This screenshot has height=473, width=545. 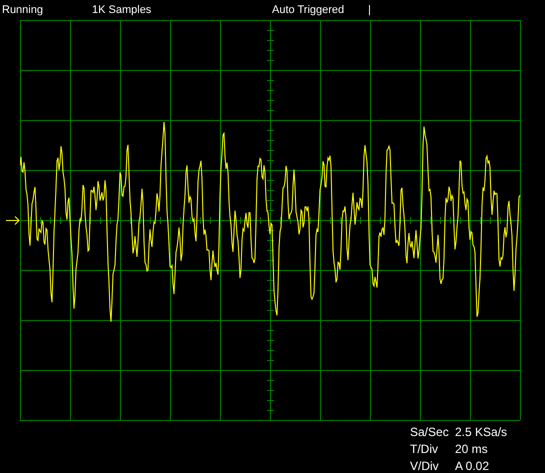 I want to click on trigger-mode: Auto Triggered, so click(x=308, y=10).